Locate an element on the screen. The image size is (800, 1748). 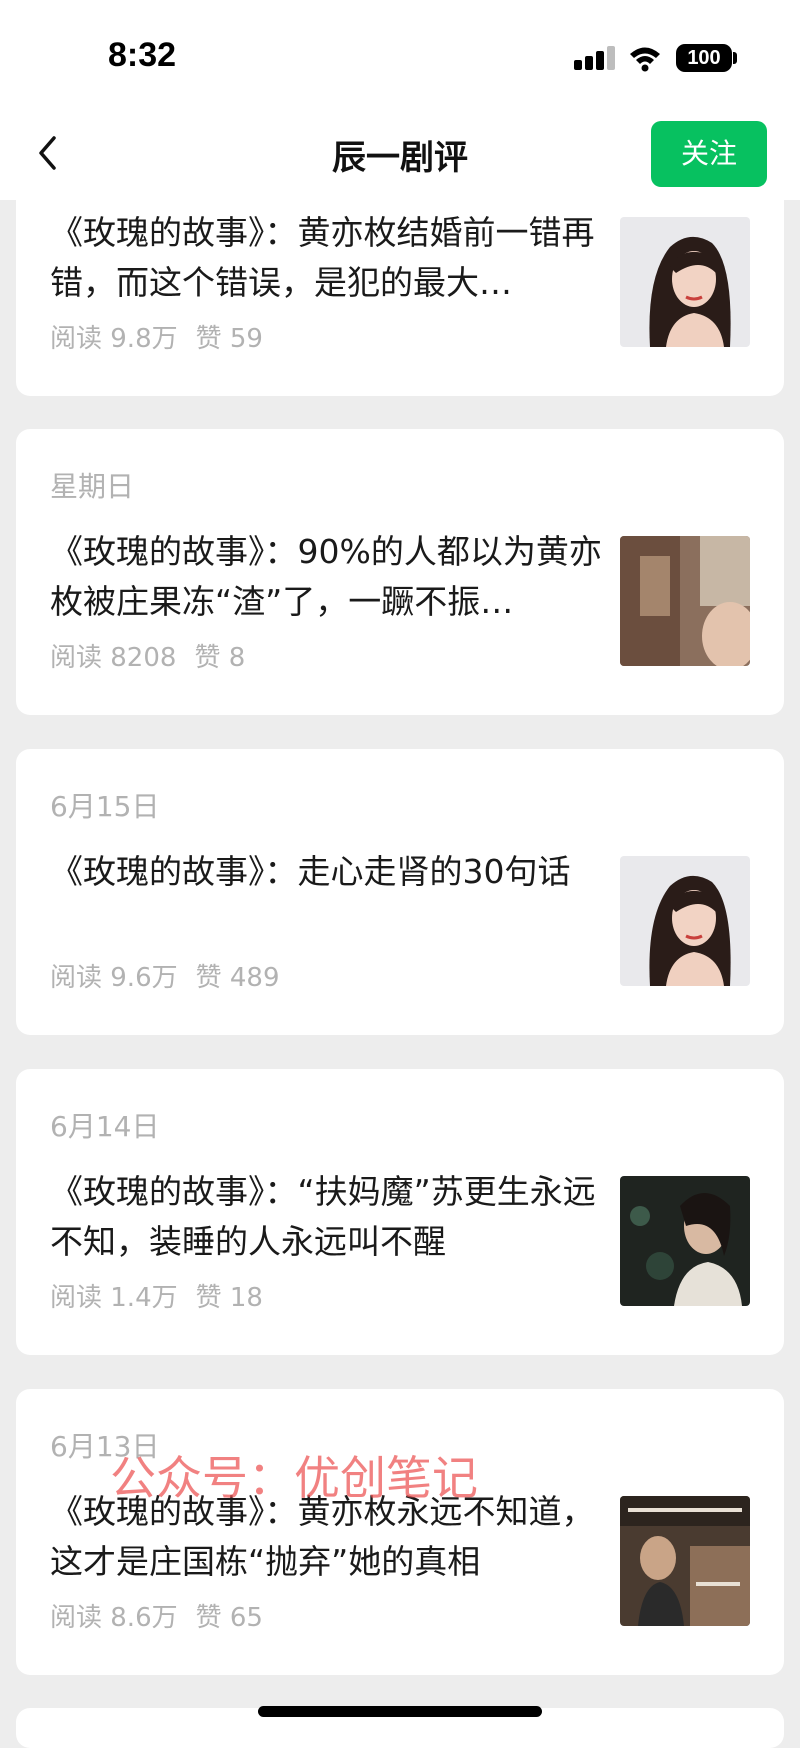
battery-tip is located at coordinates (735, 58).